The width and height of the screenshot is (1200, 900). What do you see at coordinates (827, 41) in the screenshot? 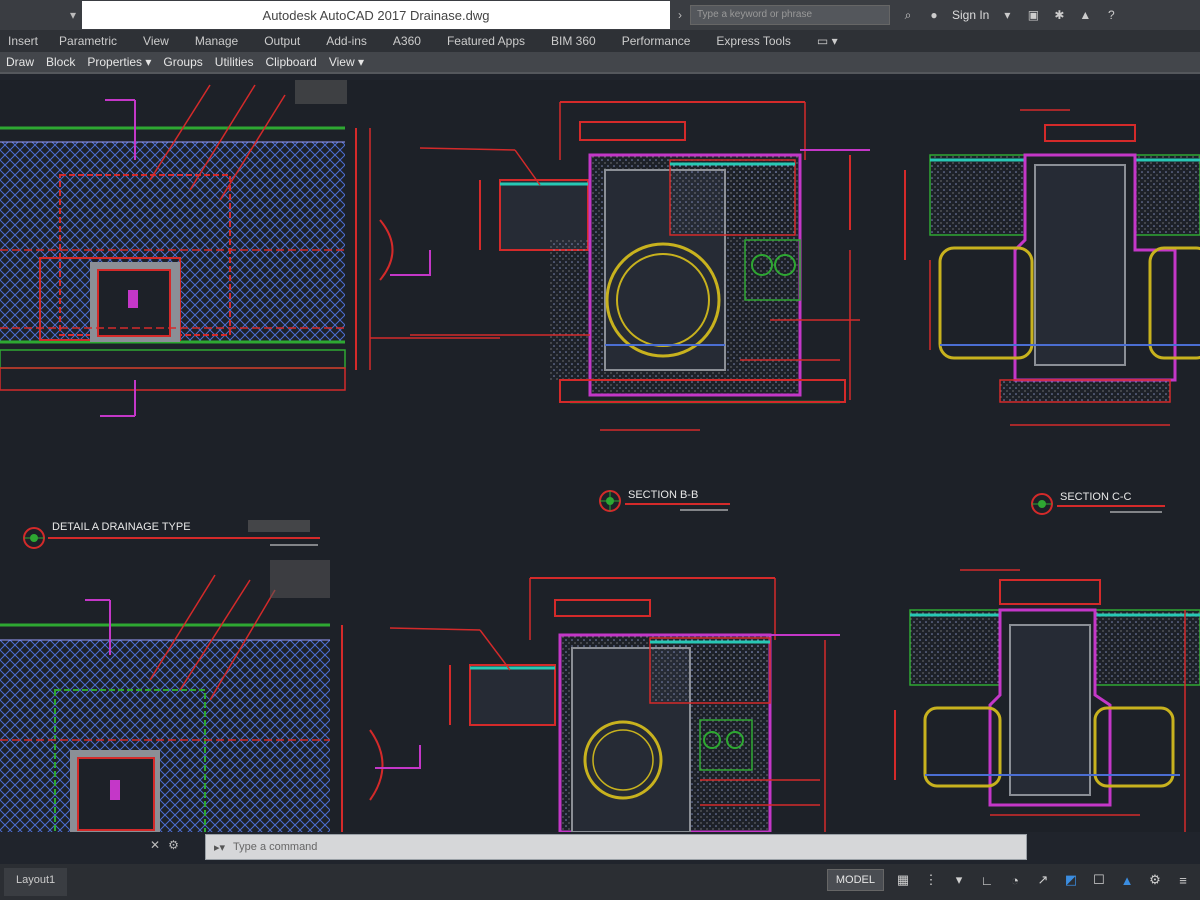
I see `ribbon-minimize-icon: ▭ ▾` at bounding box center [827, 41].